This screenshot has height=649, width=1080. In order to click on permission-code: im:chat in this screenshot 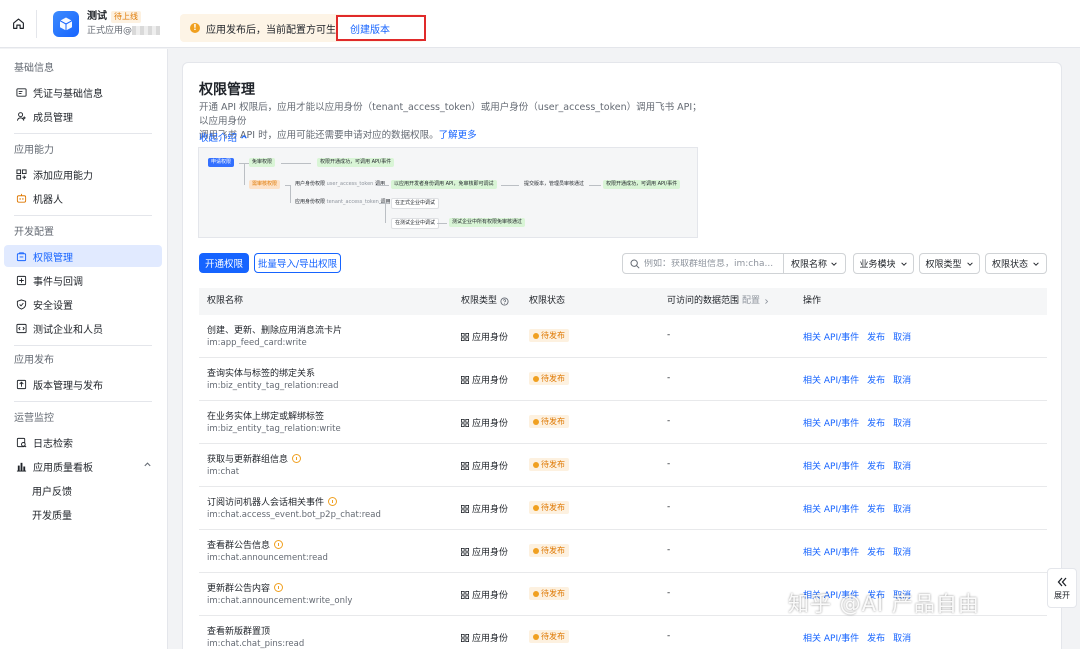, I will do `click(223, 472)`.